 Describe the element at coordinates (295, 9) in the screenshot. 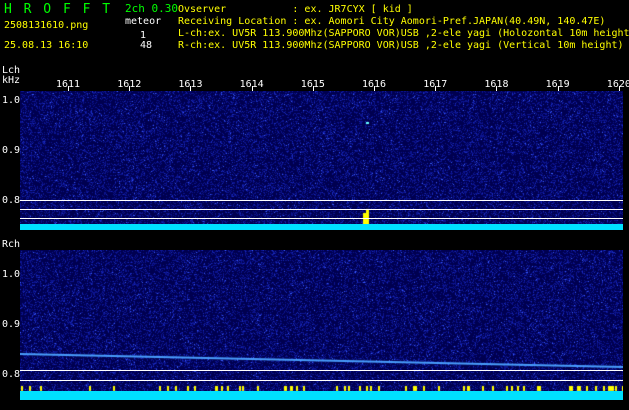

I see `observer-line: Ovserver : ex. JR7CYX [ kid ]` at that location.